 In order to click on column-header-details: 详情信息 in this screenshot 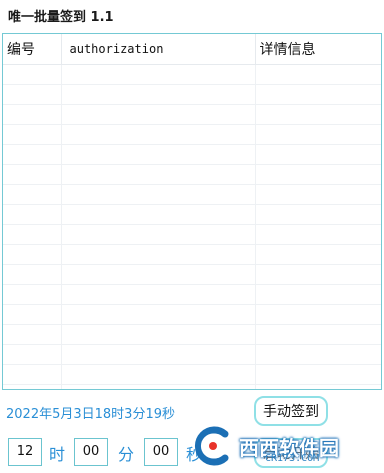, I will do `click(318, 49)`.